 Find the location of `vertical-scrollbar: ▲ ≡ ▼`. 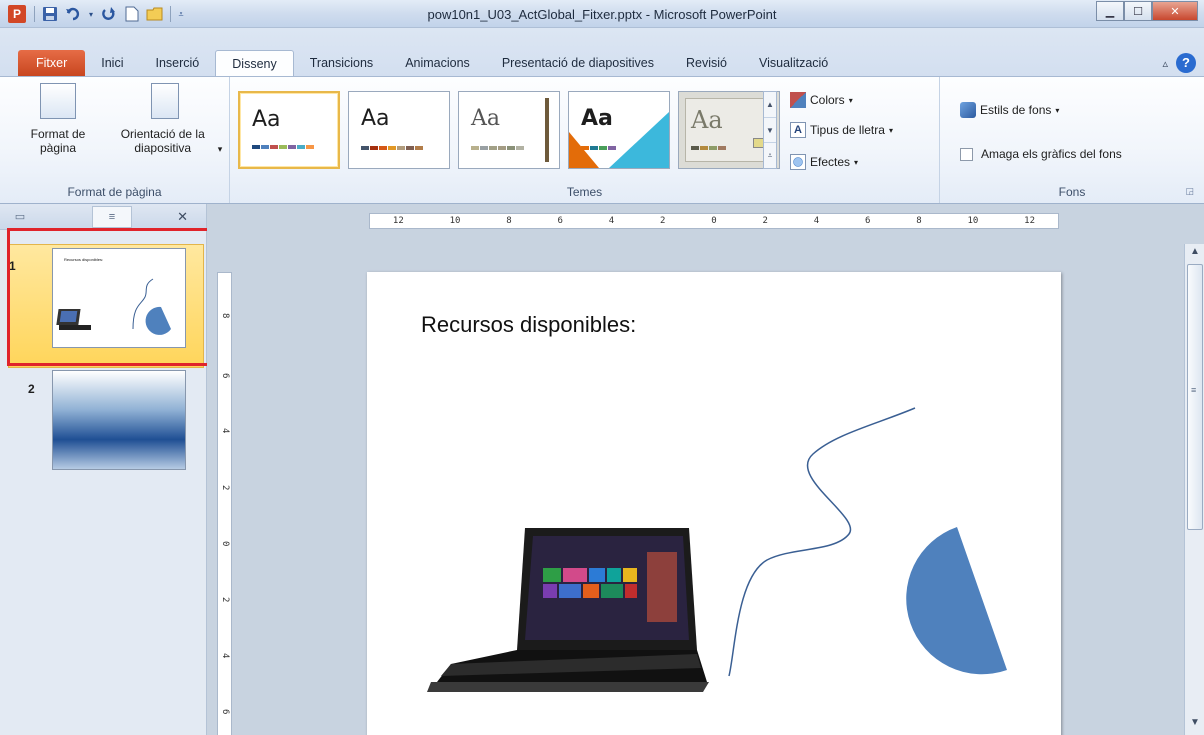

vertical-scrollbar: ▲ ≡ ▼ is located at coordinates (1194, 489).